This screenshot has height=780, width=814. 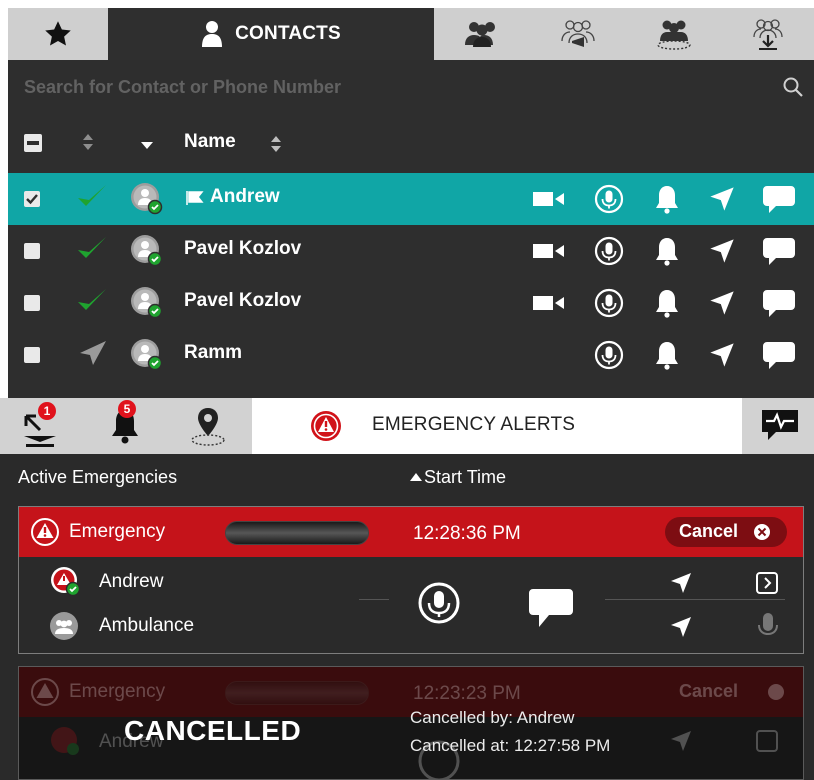 What do you see at coordinates (117, 531) in the screenshot?
I see `emergency-type: Emergency` at bounding box center [117, 531].